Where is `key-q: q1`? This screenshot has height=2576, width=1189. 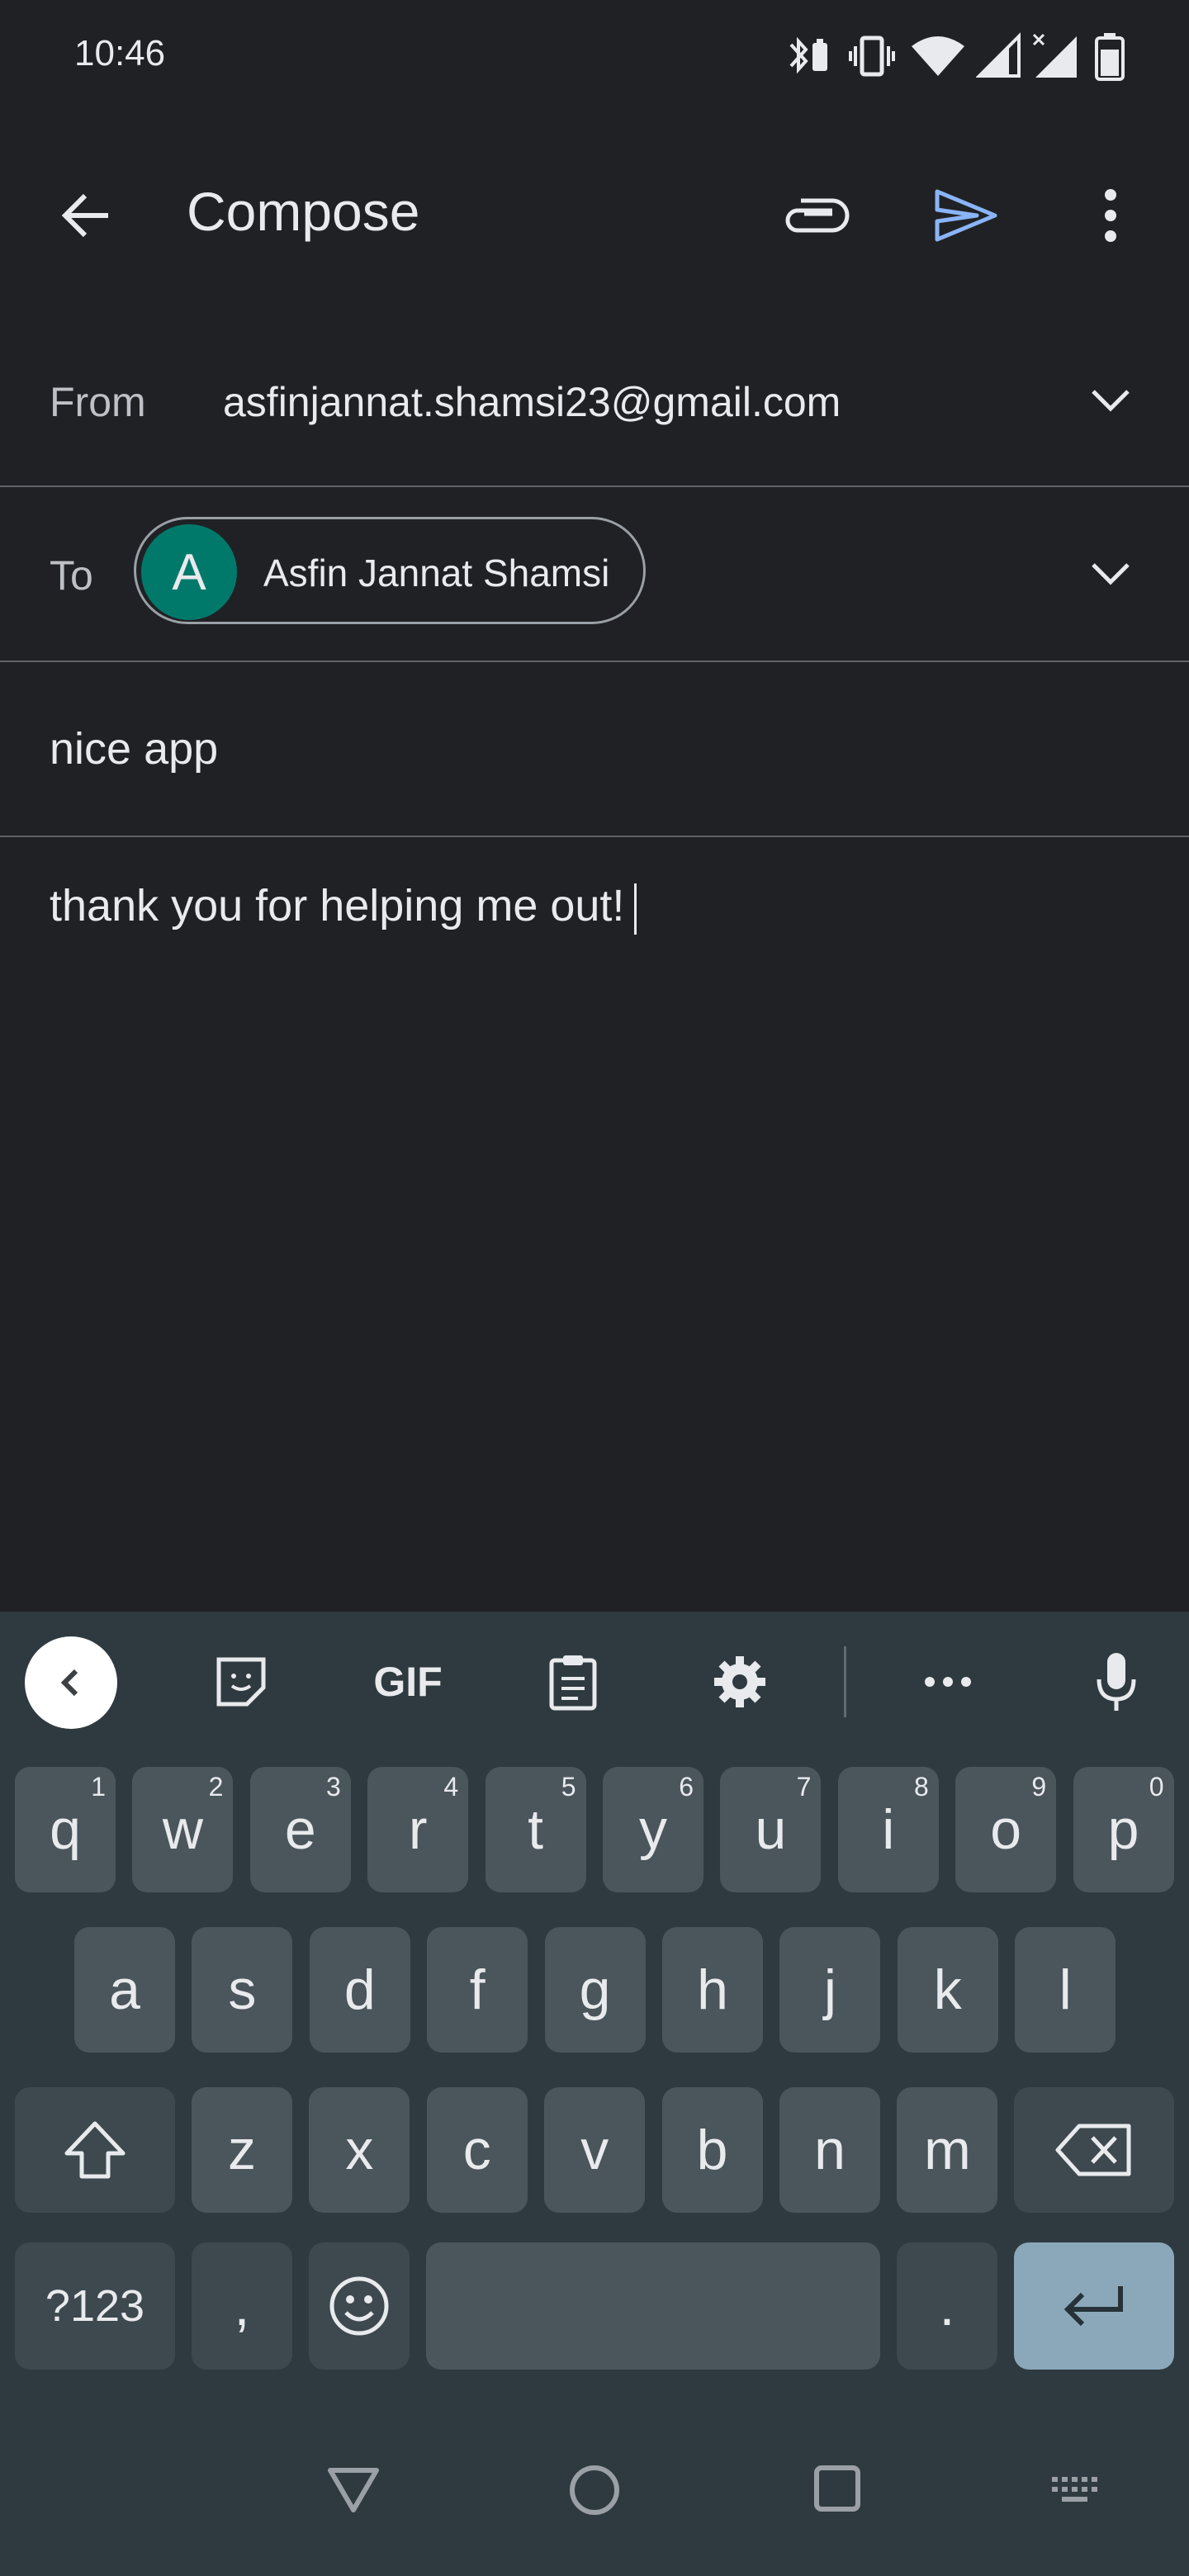 key-q: q1 is located at coordinates (65, 1829).